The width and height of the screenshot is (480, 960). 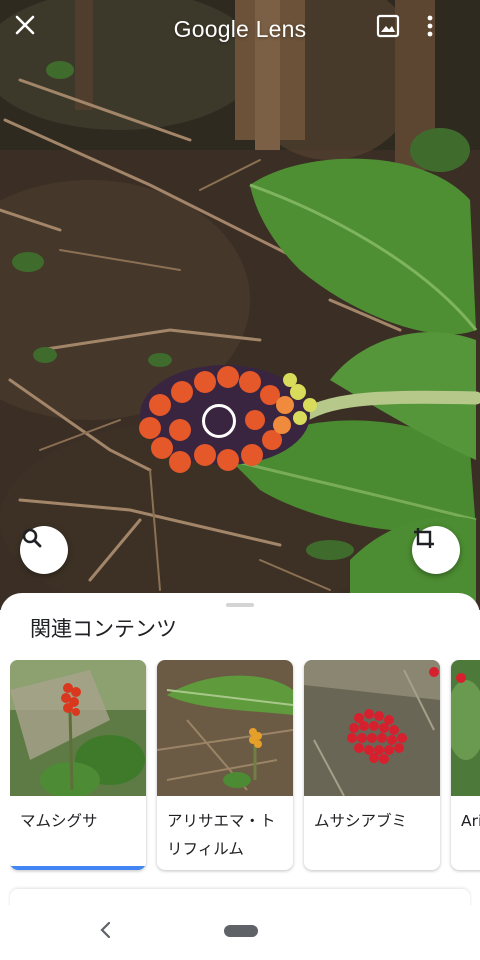 I want to click on more-vert-icon, so click(x=430, y=26).